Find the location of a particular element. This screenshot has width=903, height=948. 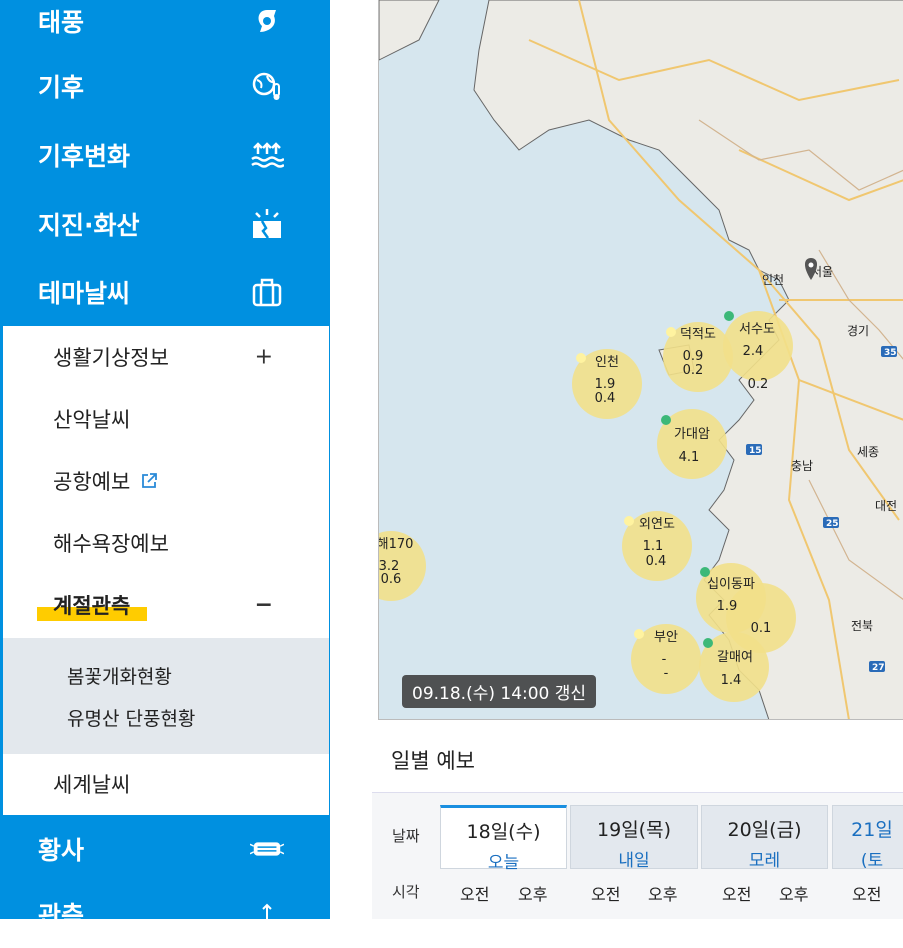

station-bubble: 외연도 1.1 0.4 is located at coordinates (657, 546).